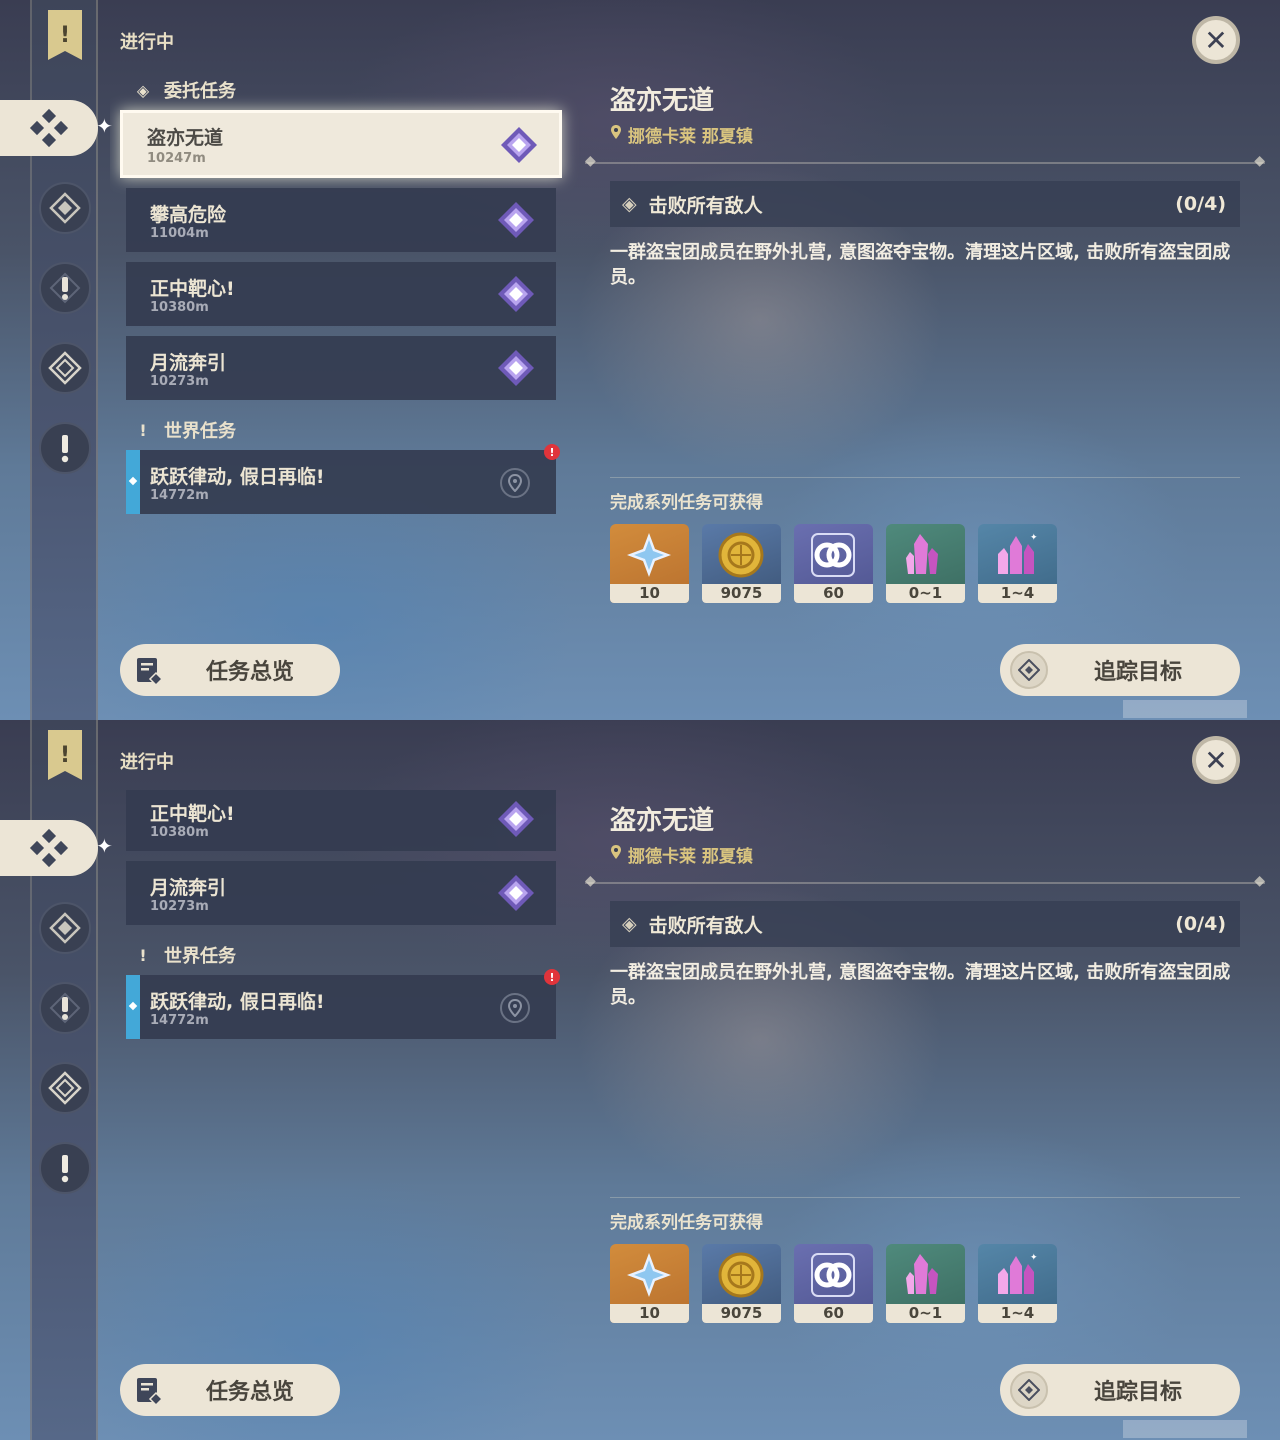  What do you see at coordinates (925, 924) in the screenshot?
I see `objective-row: ◈ 击败所有敌人 (0/4)` at bounding box center [925, 924].